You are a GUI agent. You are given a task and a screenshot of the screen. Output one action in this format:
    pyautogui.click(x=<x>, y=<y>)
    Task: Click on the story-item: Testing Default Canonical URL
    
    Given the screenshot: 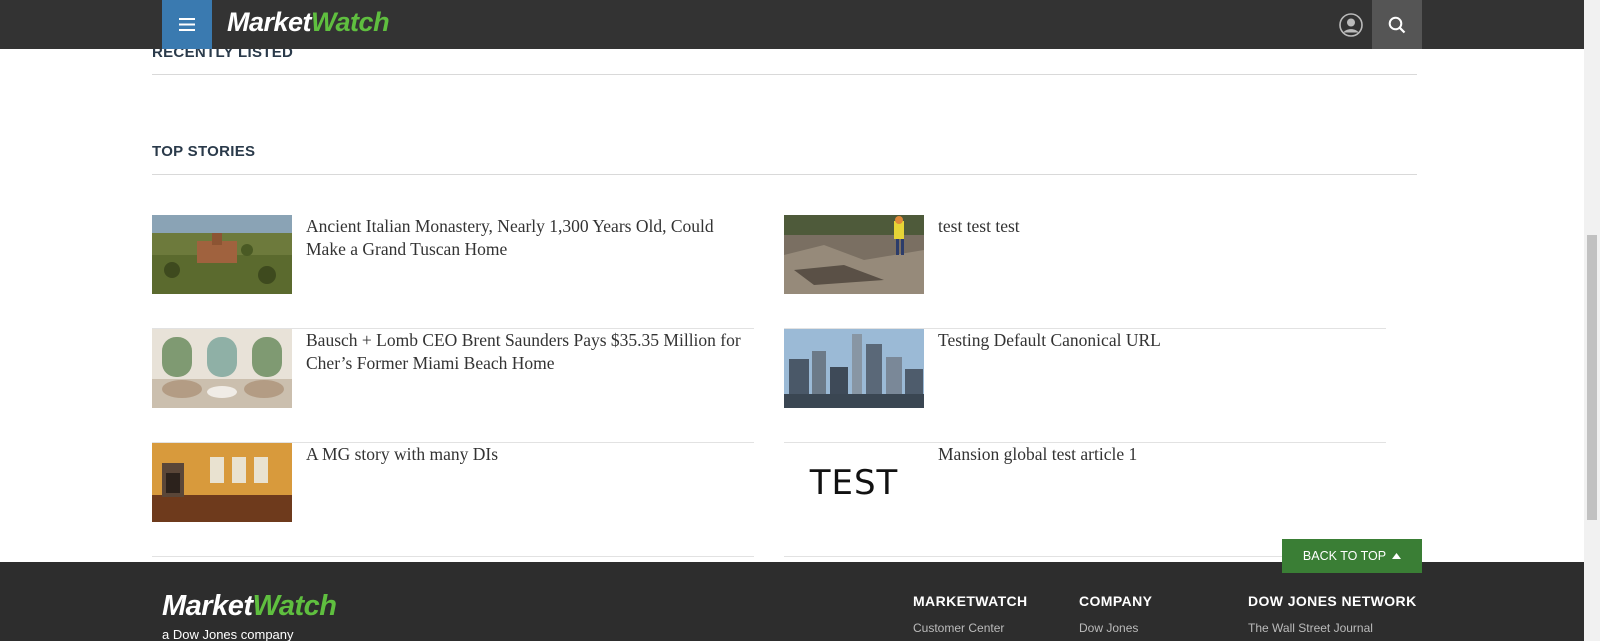 What is the action you would take?
    pyautogui.click(x=1085, y=386)
    